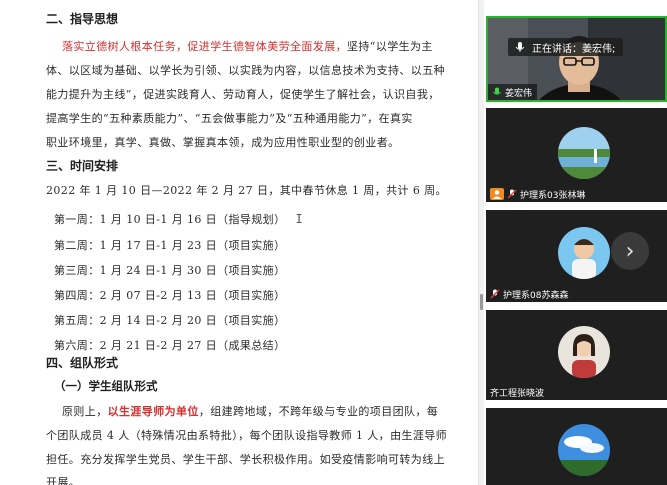  I want to click on heading-team-format: 四、组队形式, so click(82, 363).